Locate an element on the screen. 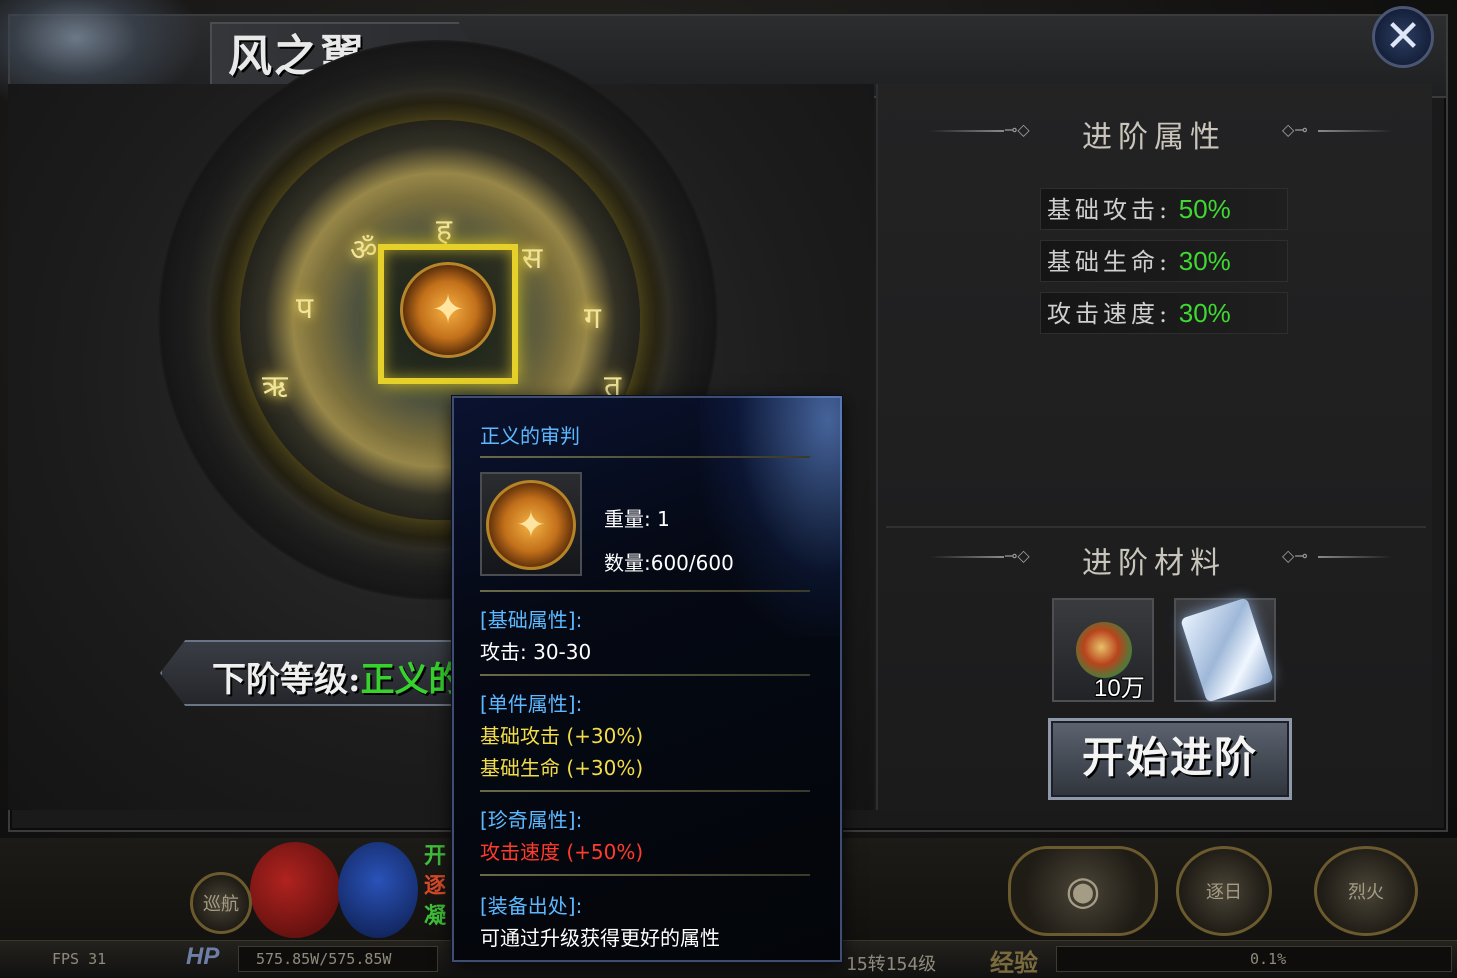 The image size is (1457, 978). side-label-2: 逐 is located at coordinates (435, 886).